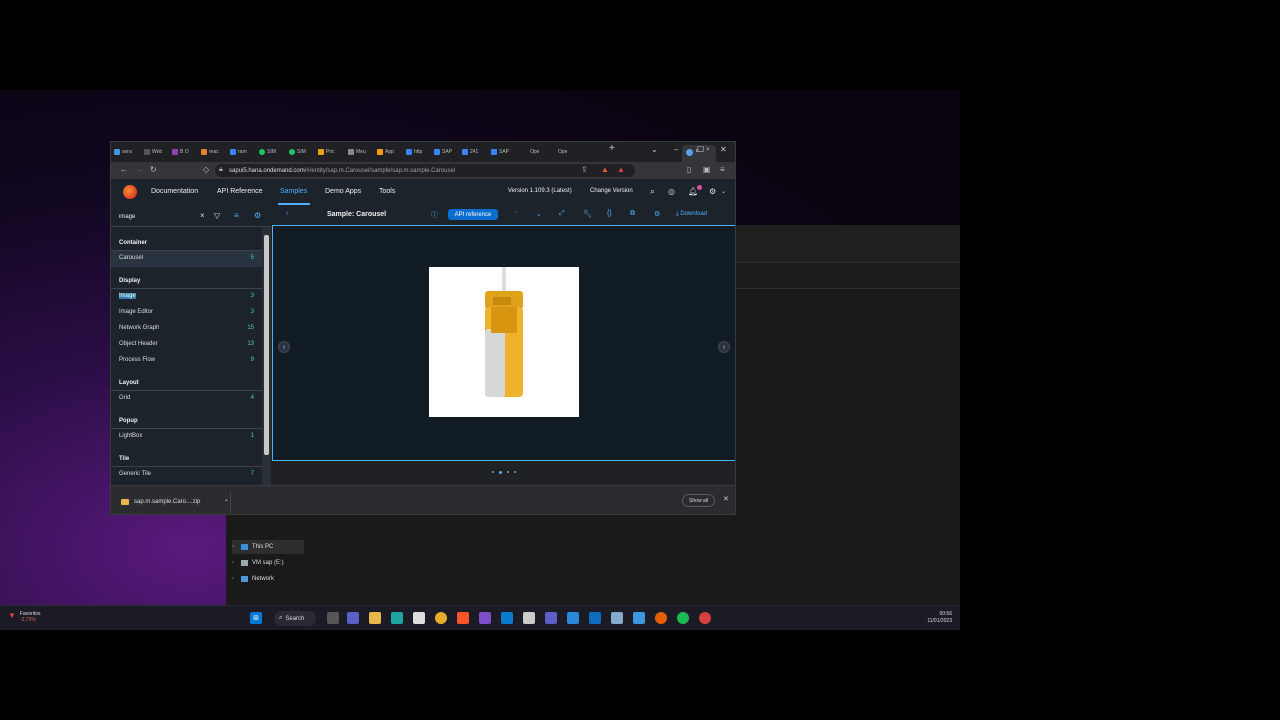  What do you see at coordinates (186, 437) in the screenshot?
I see `list-item-lightbox: LightBox 1` at bounding box center [186, 437].